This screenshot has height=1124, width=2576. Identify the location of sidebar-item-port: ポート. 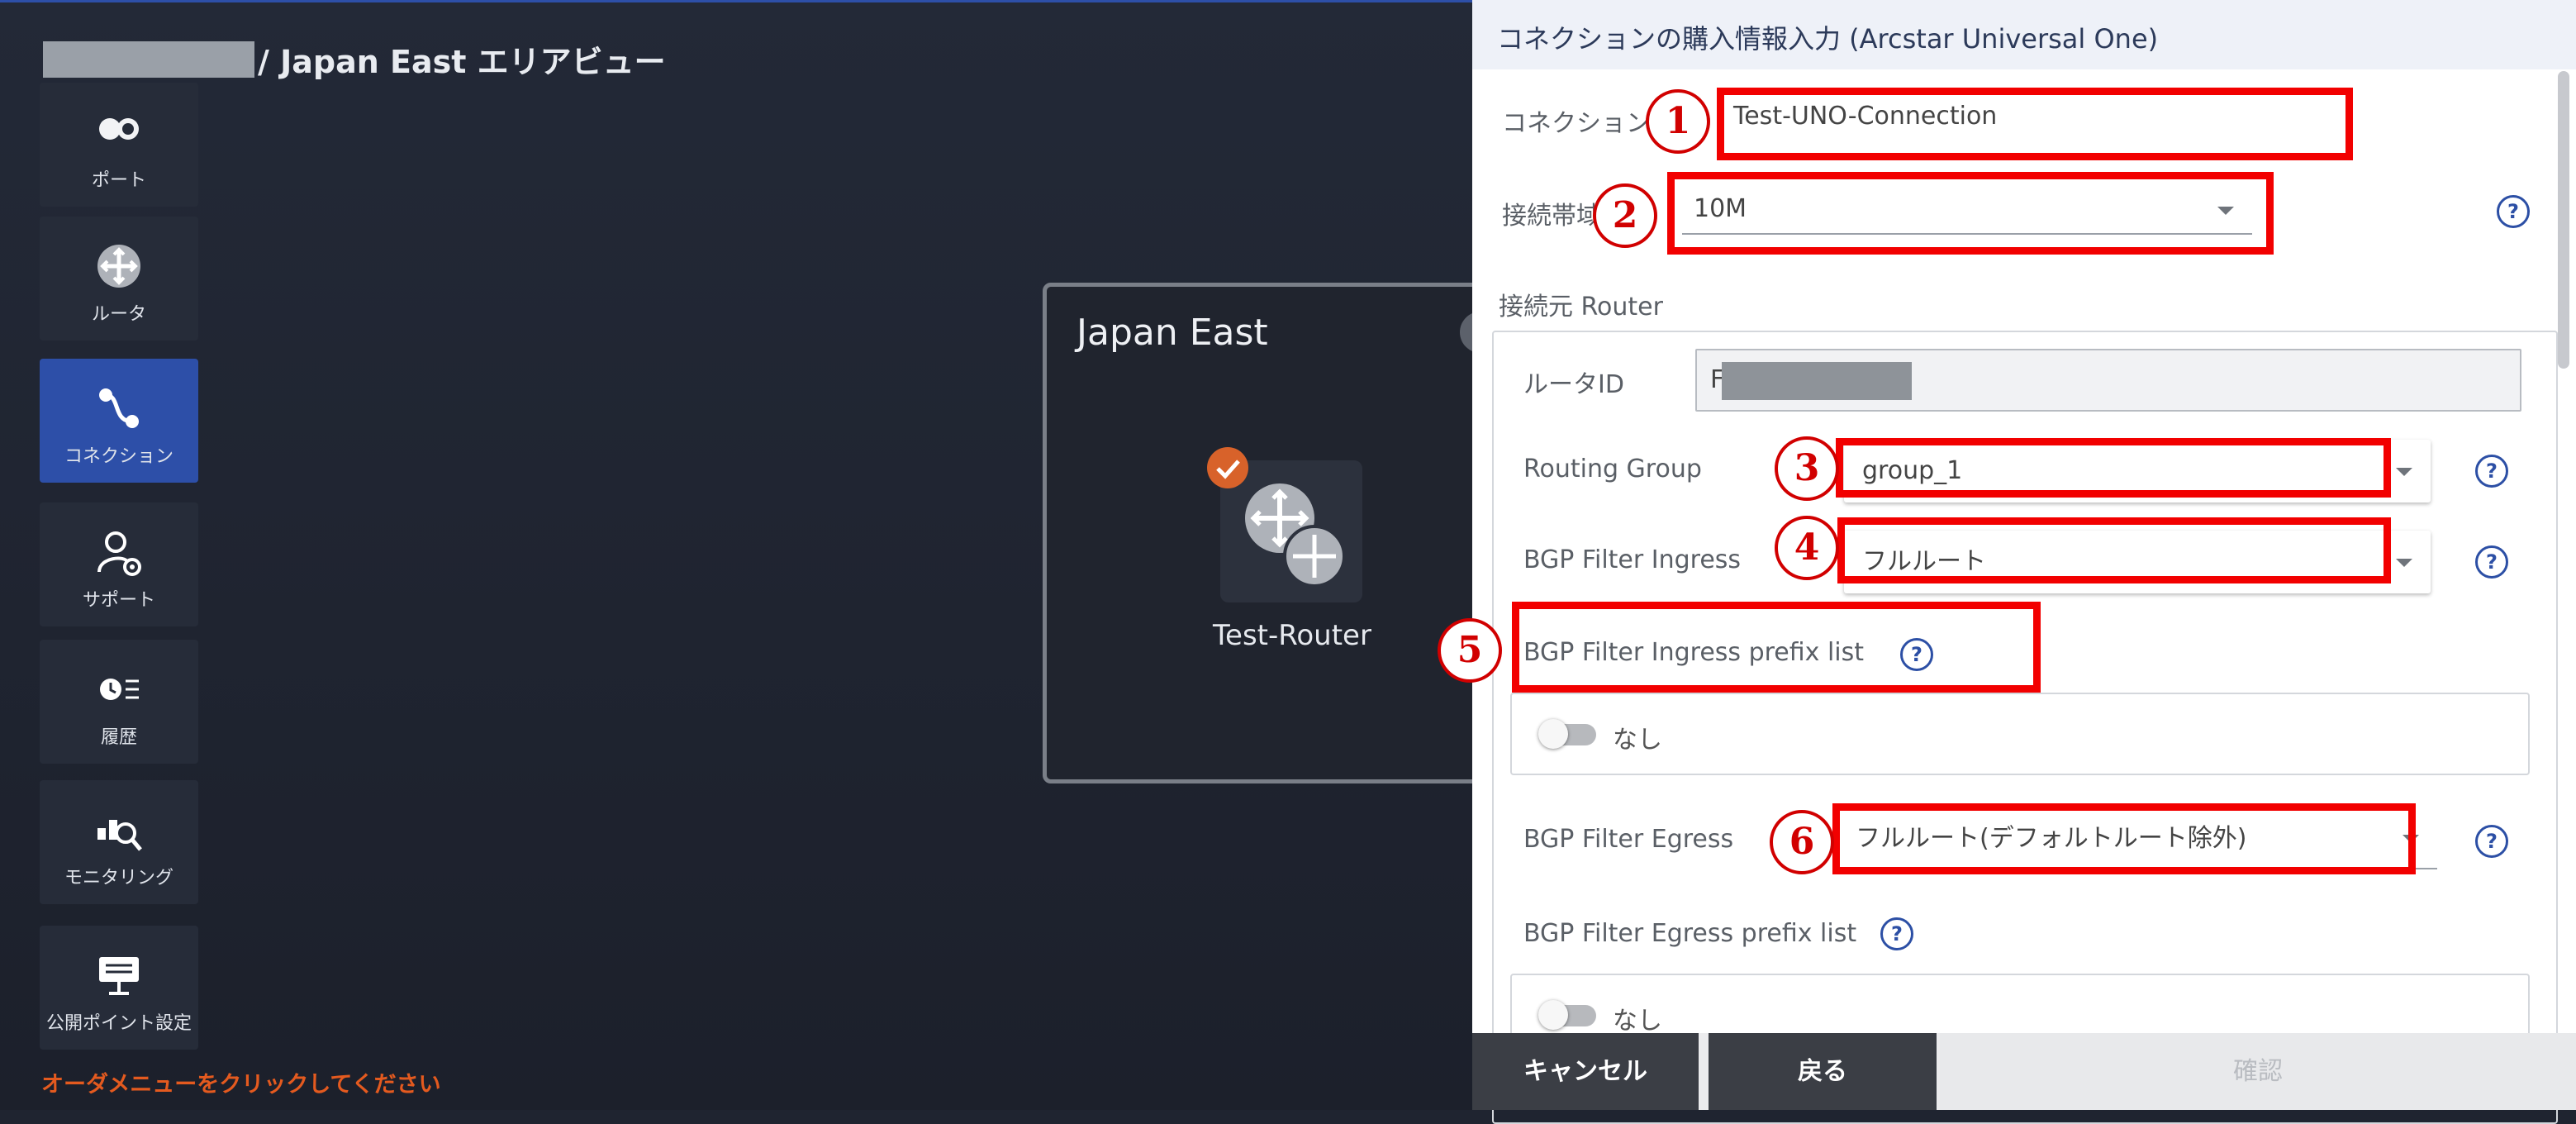
(119, 145).